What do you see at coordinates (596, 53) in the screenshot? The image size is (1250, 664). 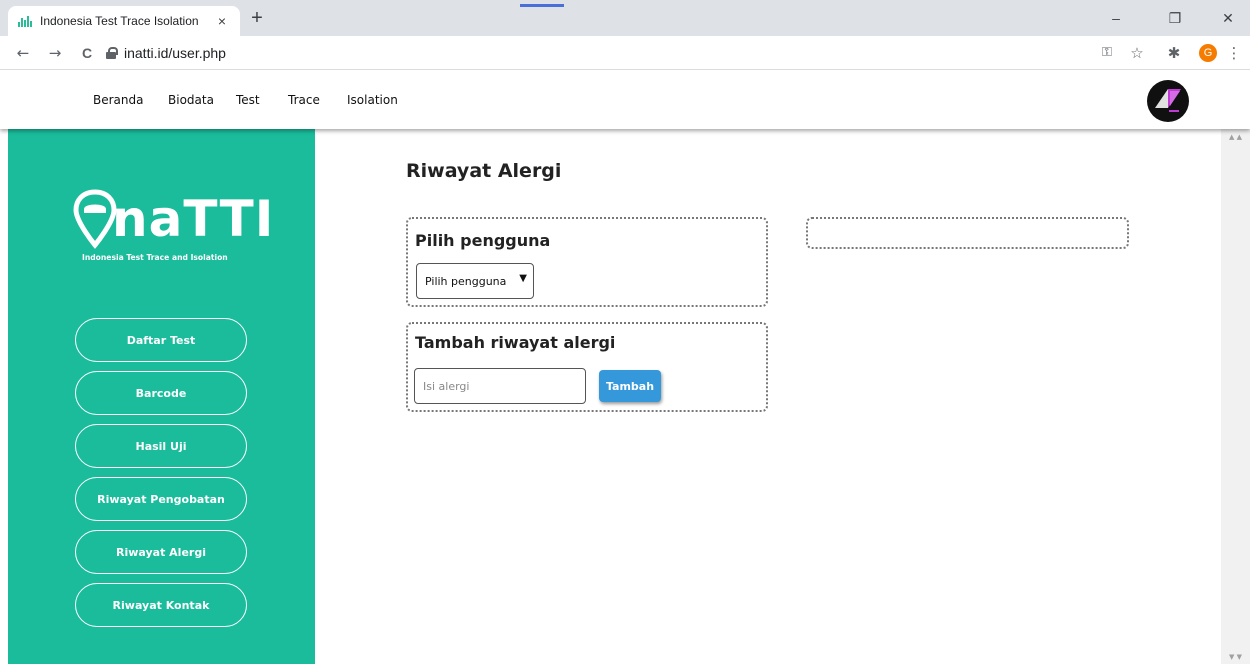 I see `address-bar: inatti.id/user.php` at bounding box center [596, 53].